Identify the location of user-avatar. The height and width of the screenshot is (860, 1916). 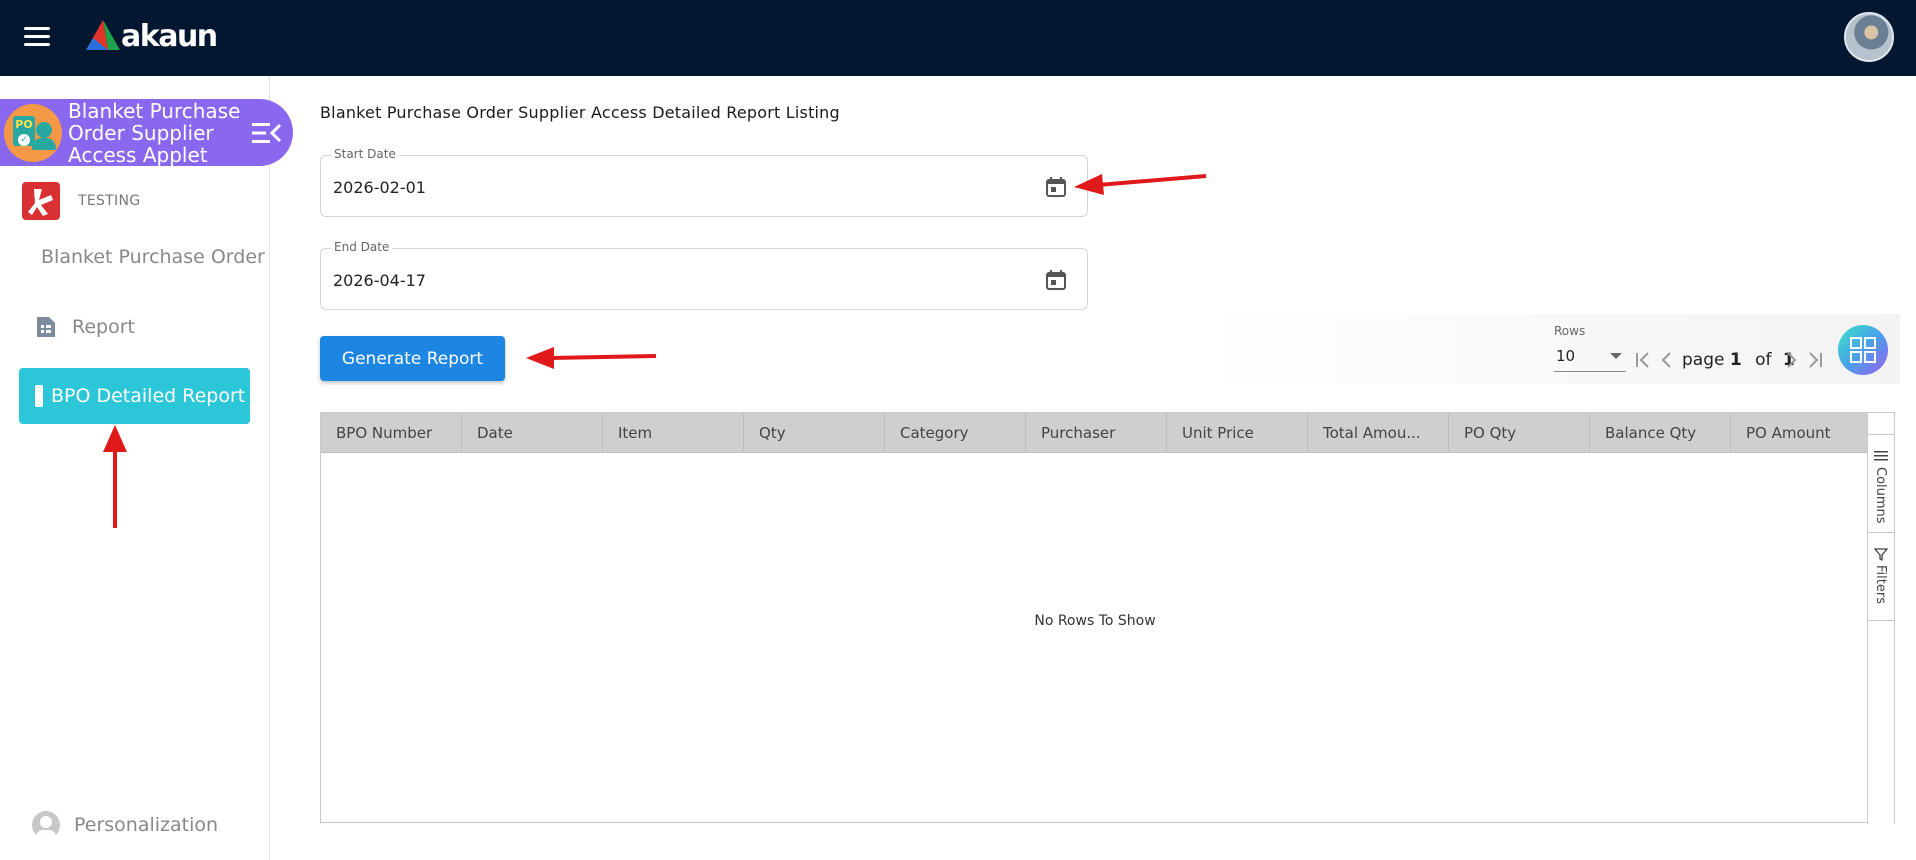
(1869, 37).